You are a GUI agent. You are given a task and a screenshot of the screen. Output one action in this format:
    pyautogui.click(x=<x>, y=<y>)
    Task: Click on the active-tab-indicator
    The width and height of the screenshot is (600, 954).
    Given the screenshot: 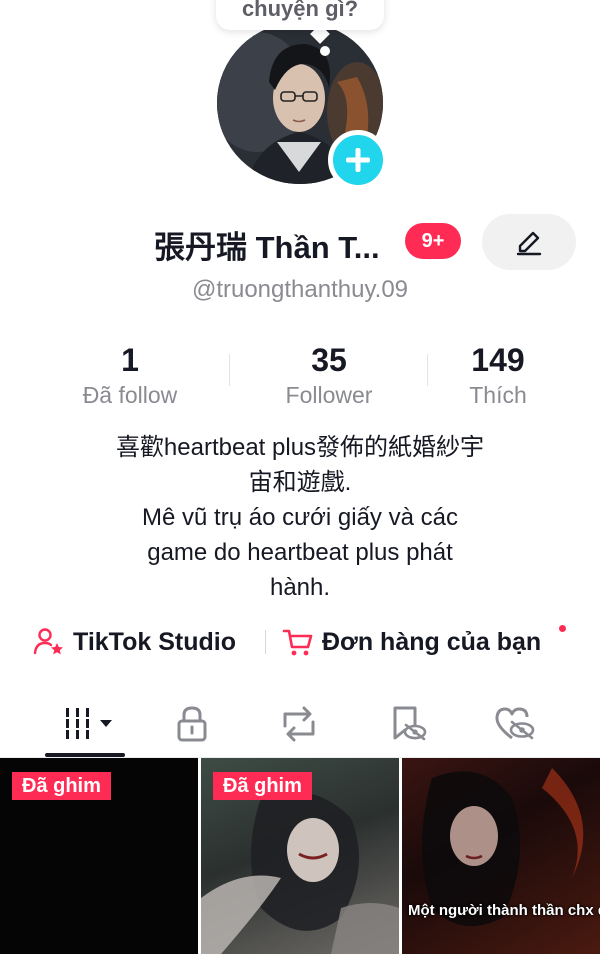 What is the action you would take?
    pyautogui.click(x=85, y=755)
    